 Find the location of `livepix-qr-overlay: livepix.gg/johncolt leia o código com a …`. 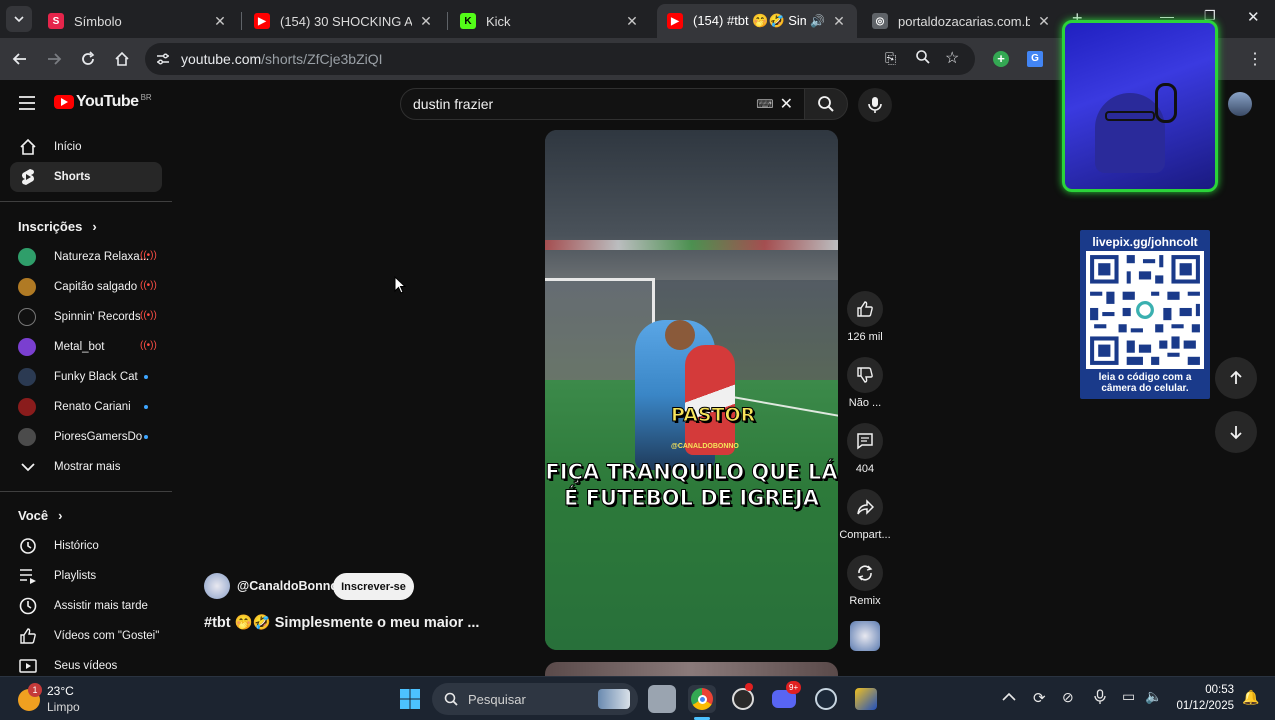

livepix-qr-overlay: livepix.gg/johncolt leia o código com a … is located at coordinates (1145, 314).